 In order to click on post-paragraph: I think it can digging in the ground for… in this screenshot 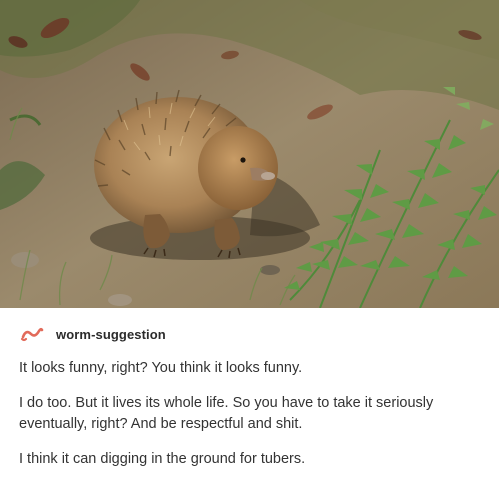, I will do `click(162, 459)`.